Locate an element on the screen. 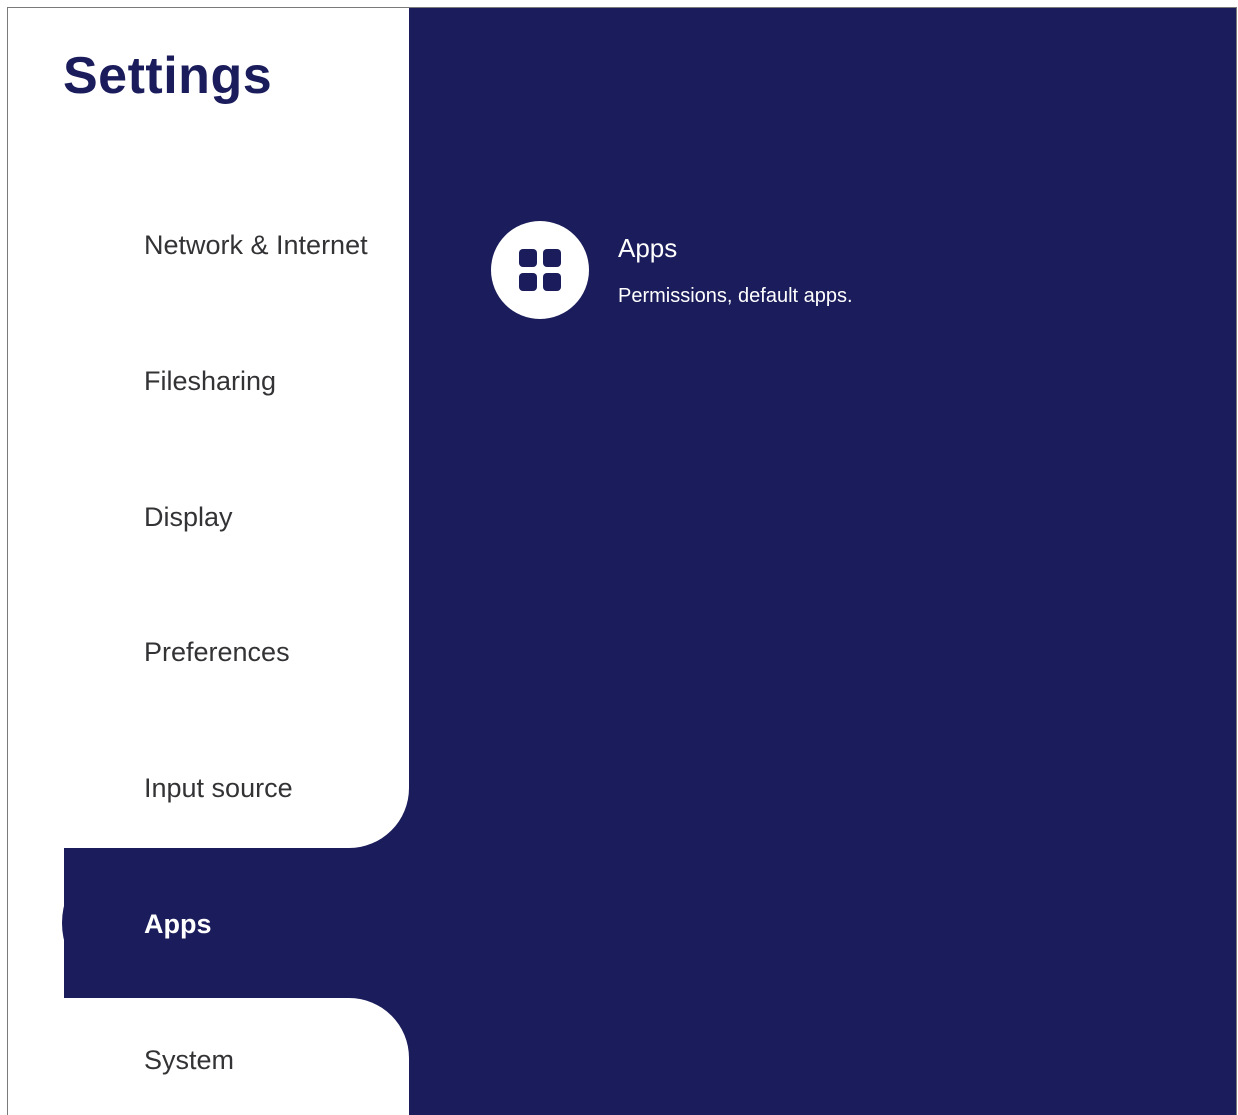 This screenshot has height=1115, width=1238. sidebar-item-system: System is located at coordinates (189, 1060).